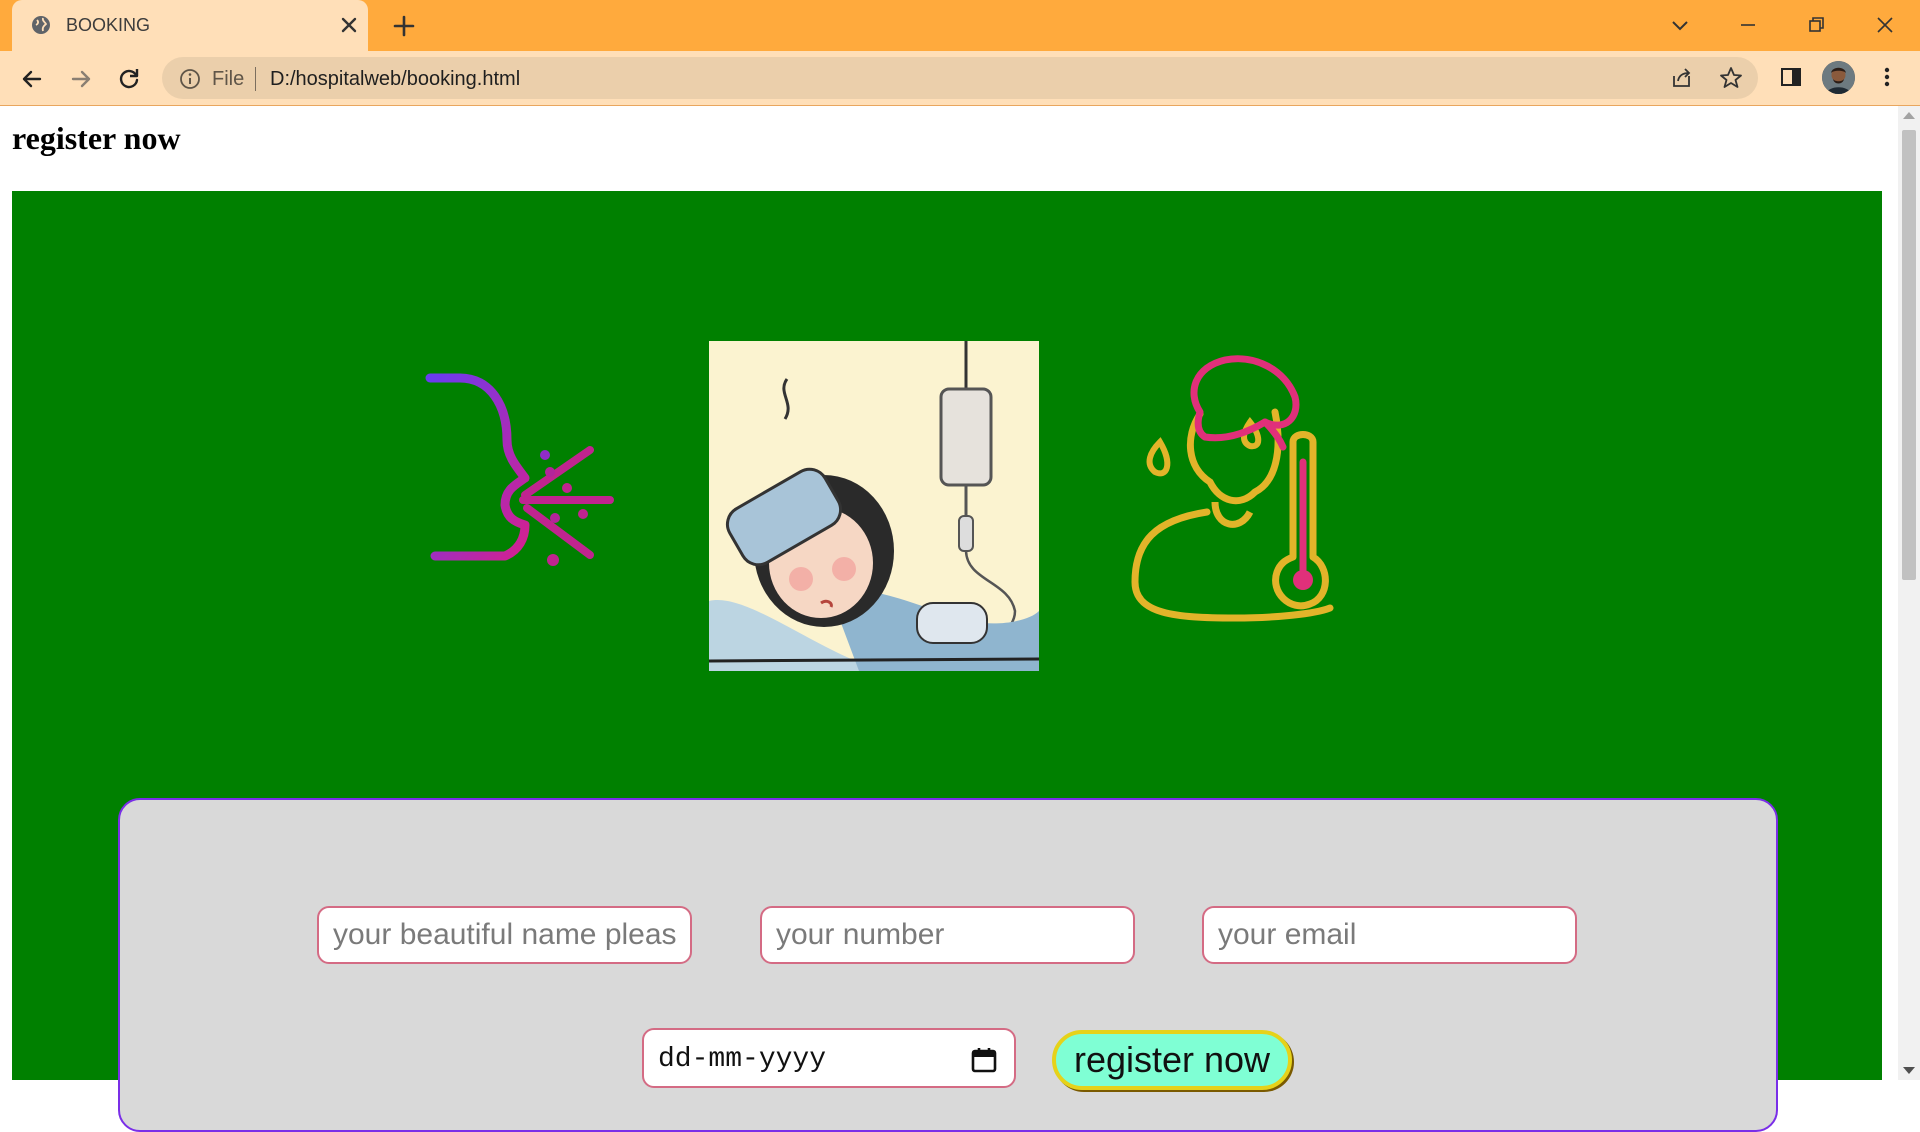 Image resolution: width=1920 pixels, height=1132 pixels. Describe the element at coordinates (108, 25) in the screenshot. I see `tab-title: BOOKING` at that location.